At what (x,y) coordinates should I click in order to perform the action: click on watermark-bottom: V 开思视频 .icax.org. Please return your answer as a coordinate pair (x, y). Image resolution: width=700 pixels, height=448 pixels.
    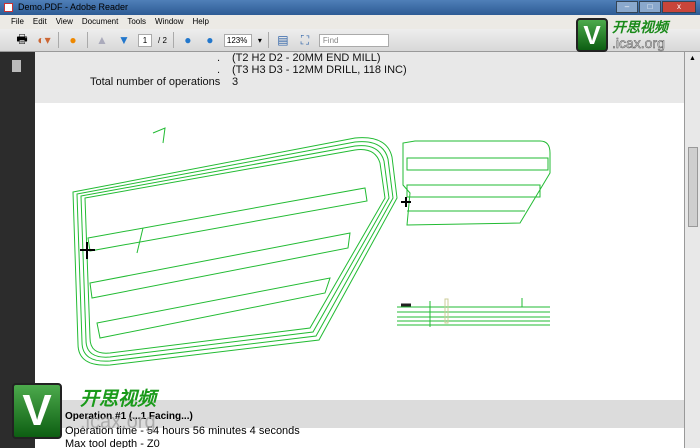
    Looking at the image, I should click on (84, 411).